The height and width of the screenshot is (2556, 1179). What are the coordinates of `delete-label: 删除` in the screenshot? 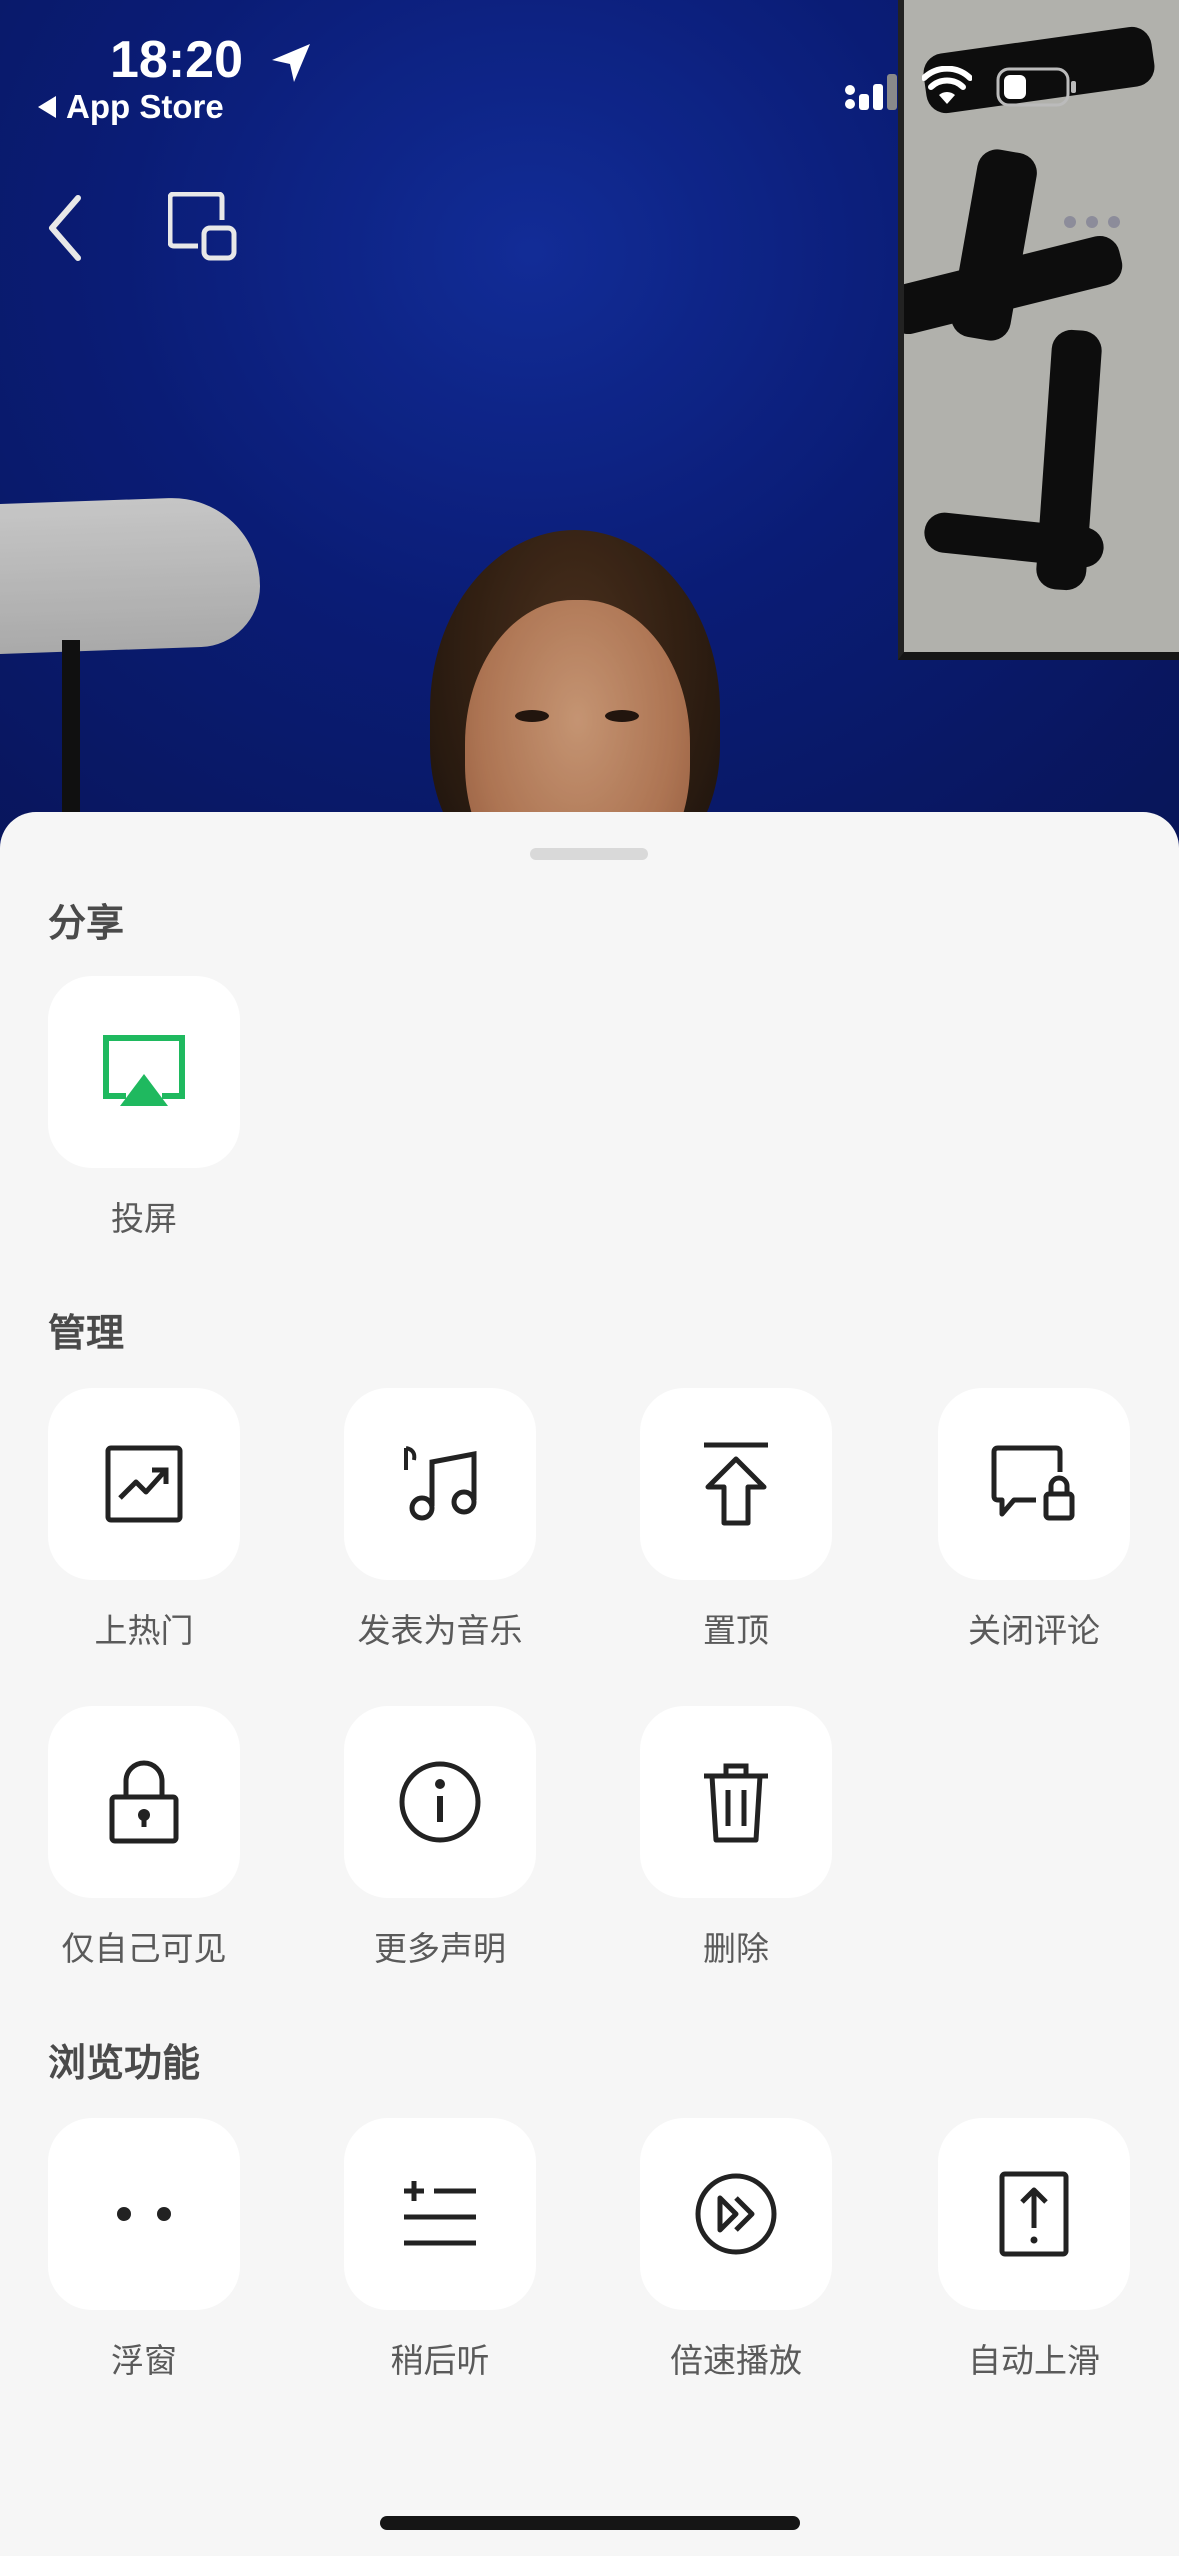 It's located at (736, 1948).